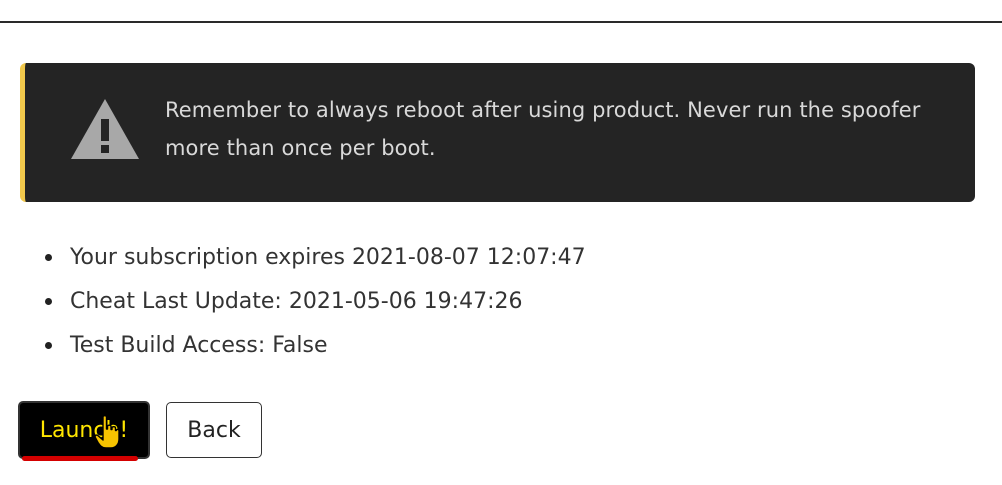 The width and height of the screenshot is (1002, 485). Describe the element at coordinates (296, 301) in the screenshot. I see `list-item-text: Cheat Last Update: 2021-05-06 19:47:26` at that location.